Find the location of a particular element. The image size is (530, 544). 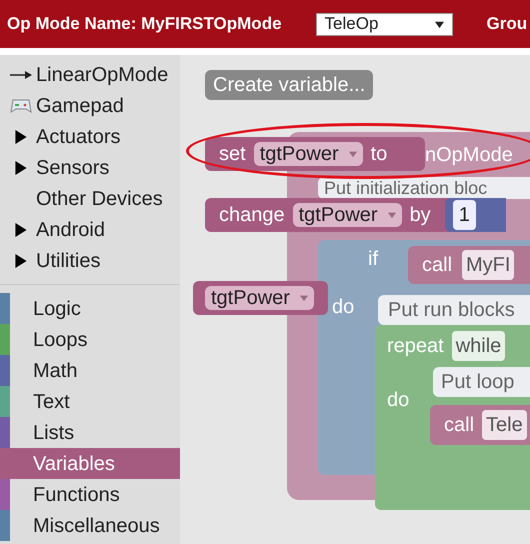

block-keyword: by is located at coordinates (420, 215).